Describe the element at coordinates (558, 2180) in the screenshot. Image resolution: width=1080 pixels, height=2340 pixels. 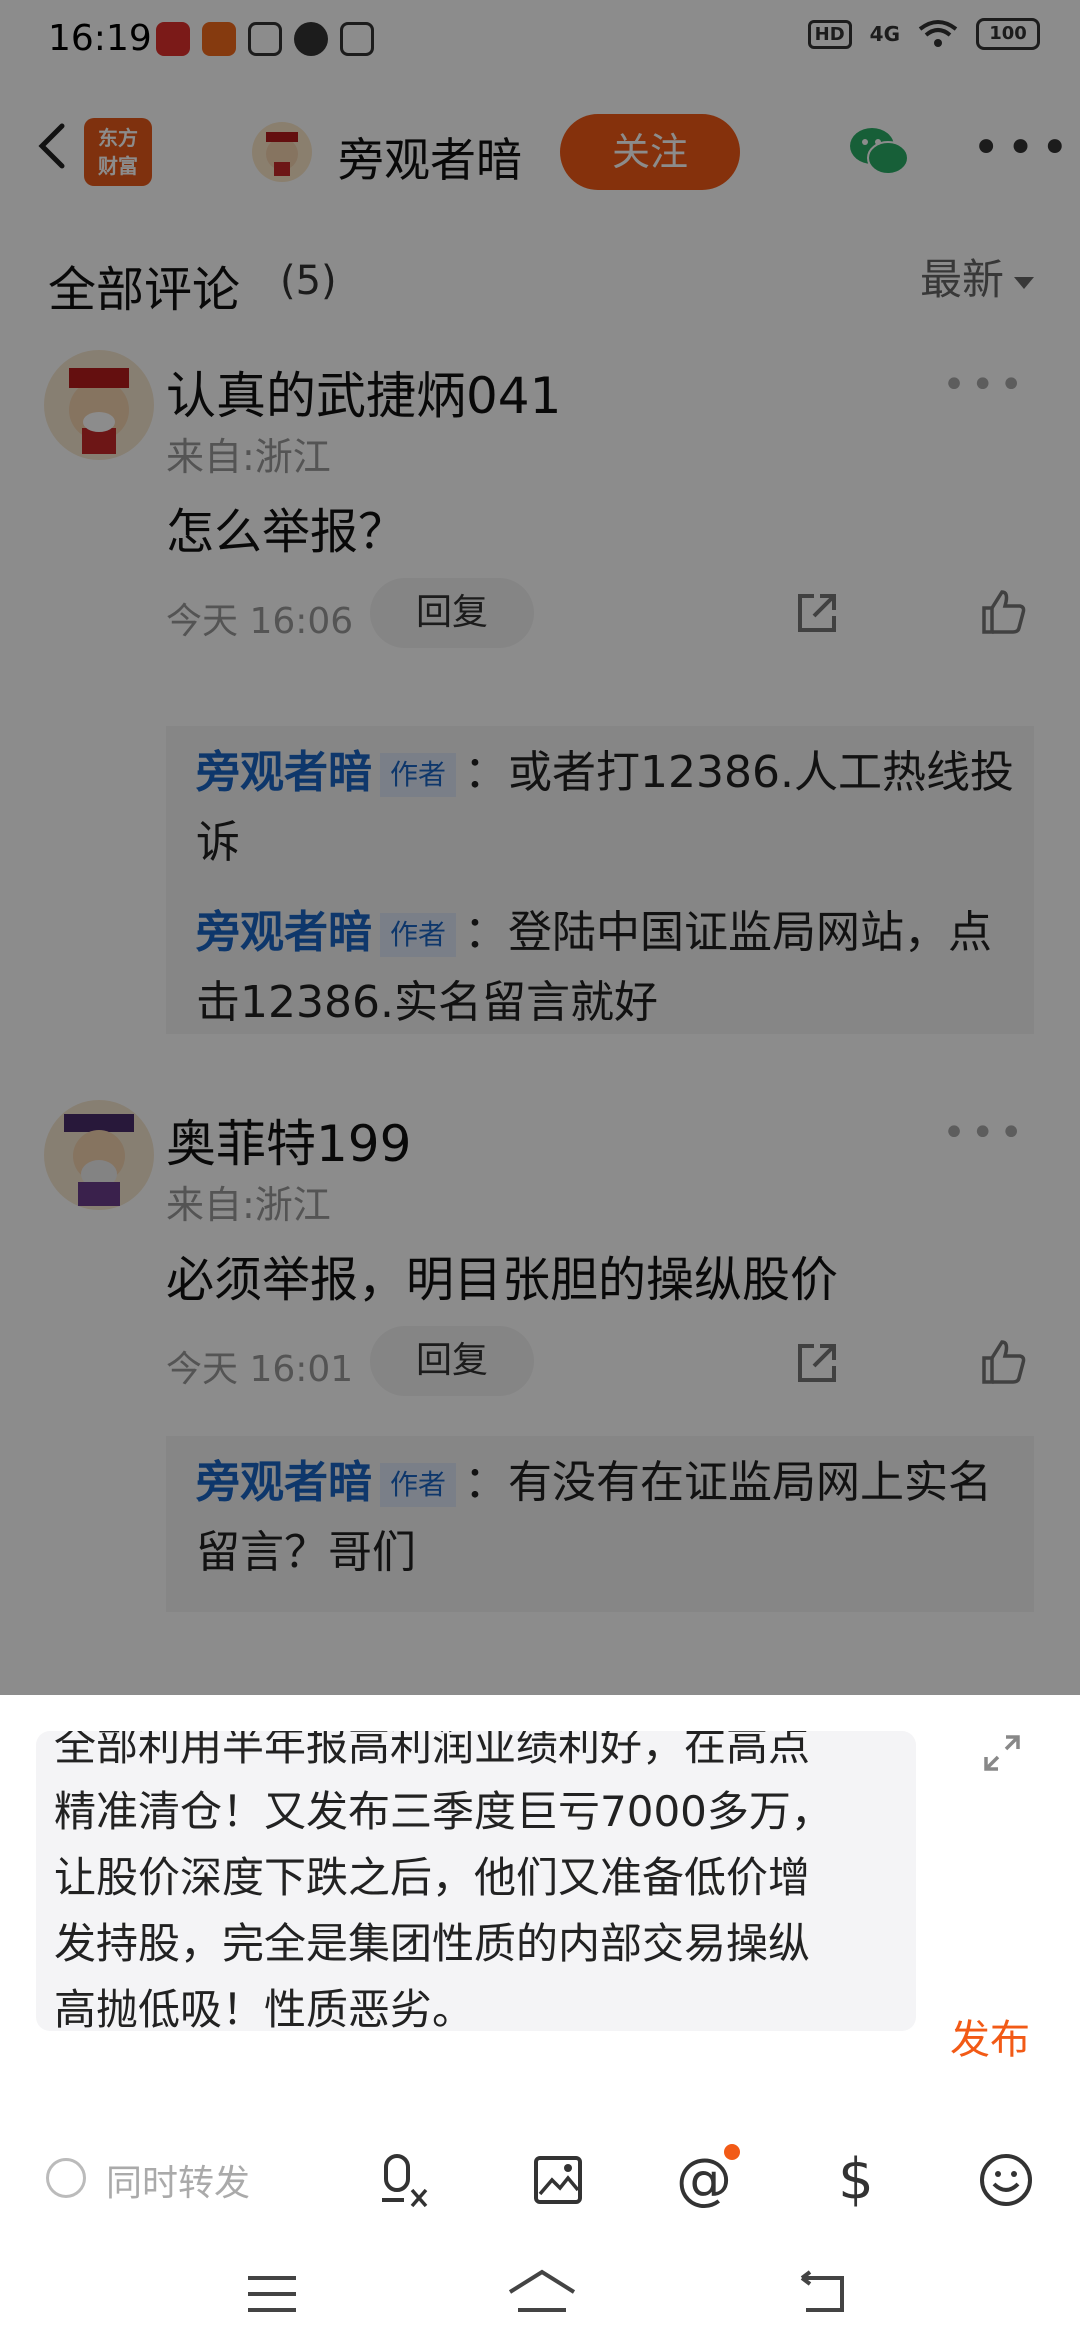
I see `image-icon` at that location.